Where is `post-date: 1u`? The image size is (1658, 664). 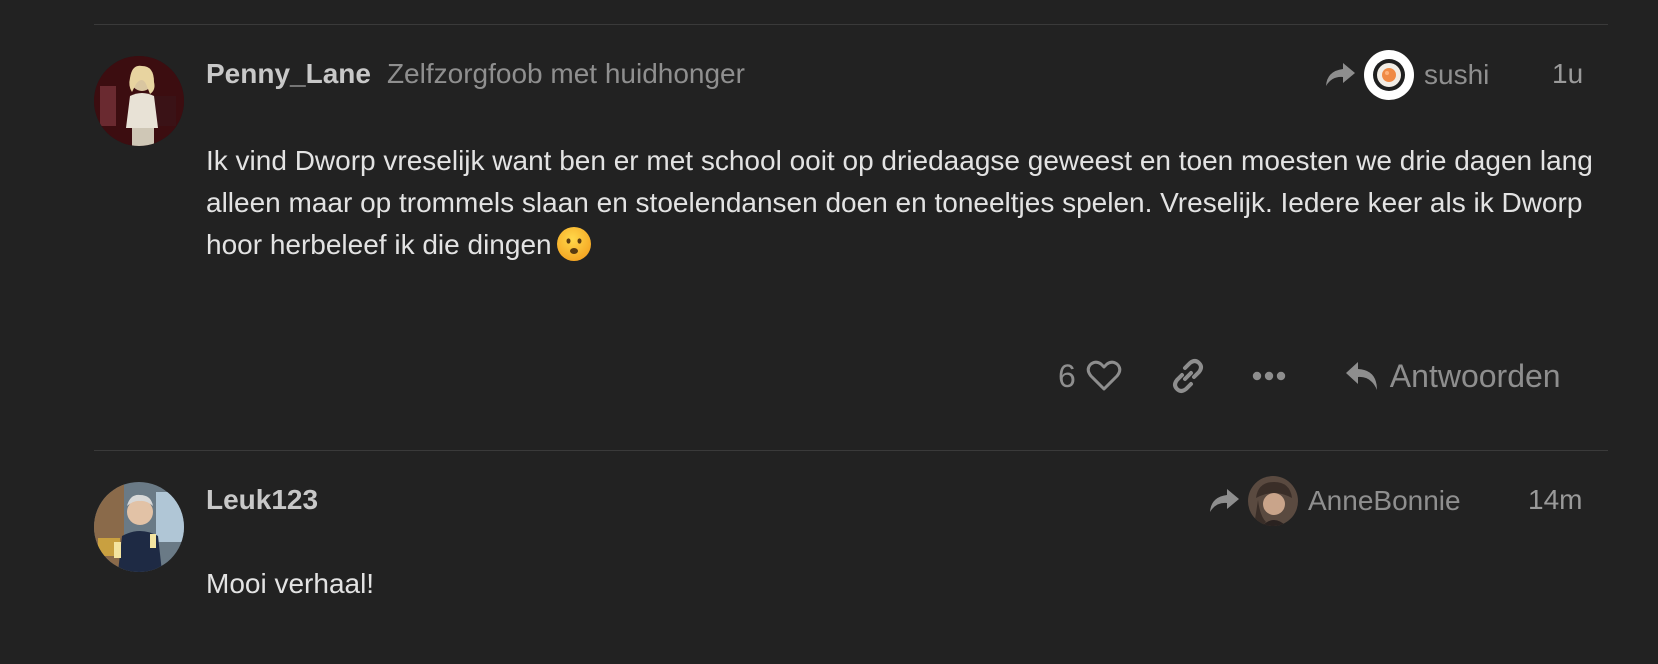 post-date: 1u is located at coordinates (1567, 74).